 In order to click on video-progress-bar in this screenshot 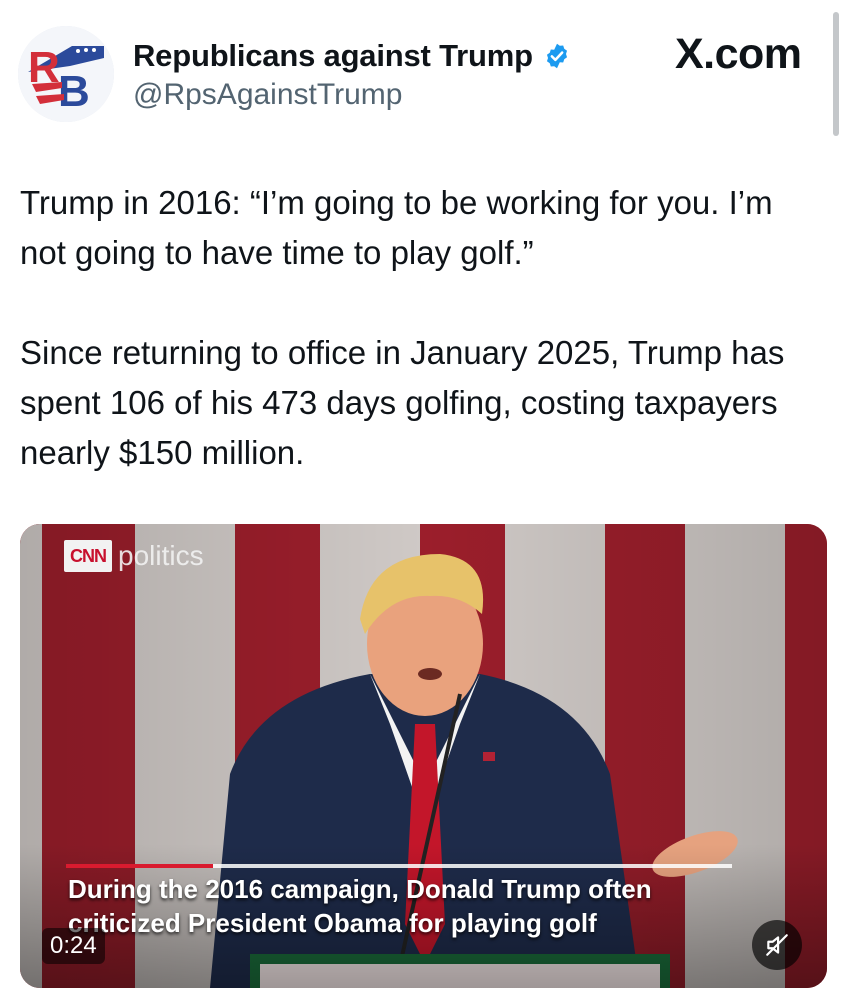, I will do `click(399, 866)`.